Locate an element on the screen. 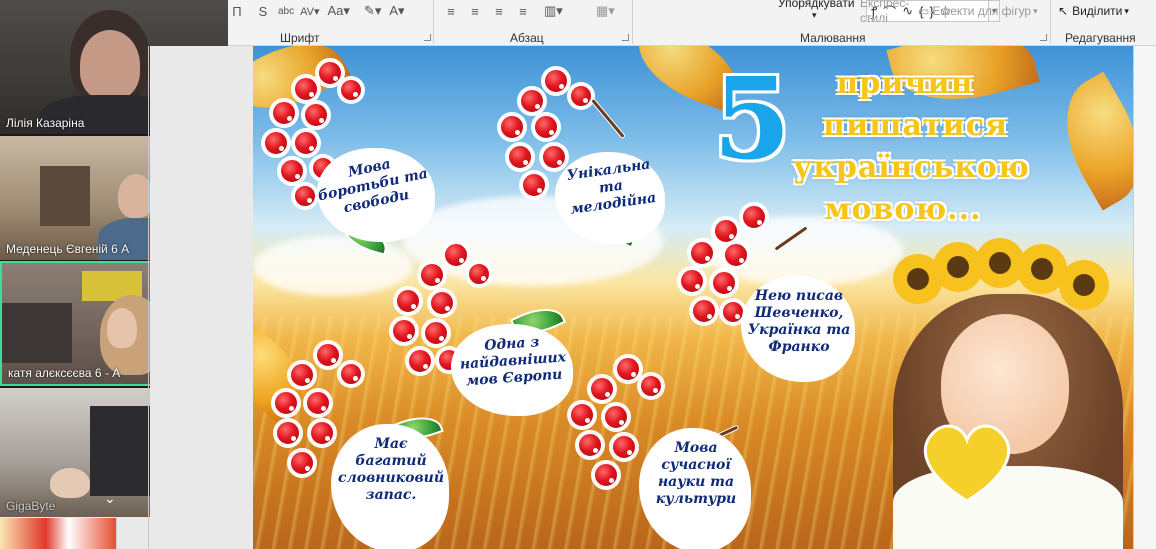 The image size is (1156, 549). shape-effects-button: ▭ Ефекти для фігур ▾ is located at coordinates (978, 11).